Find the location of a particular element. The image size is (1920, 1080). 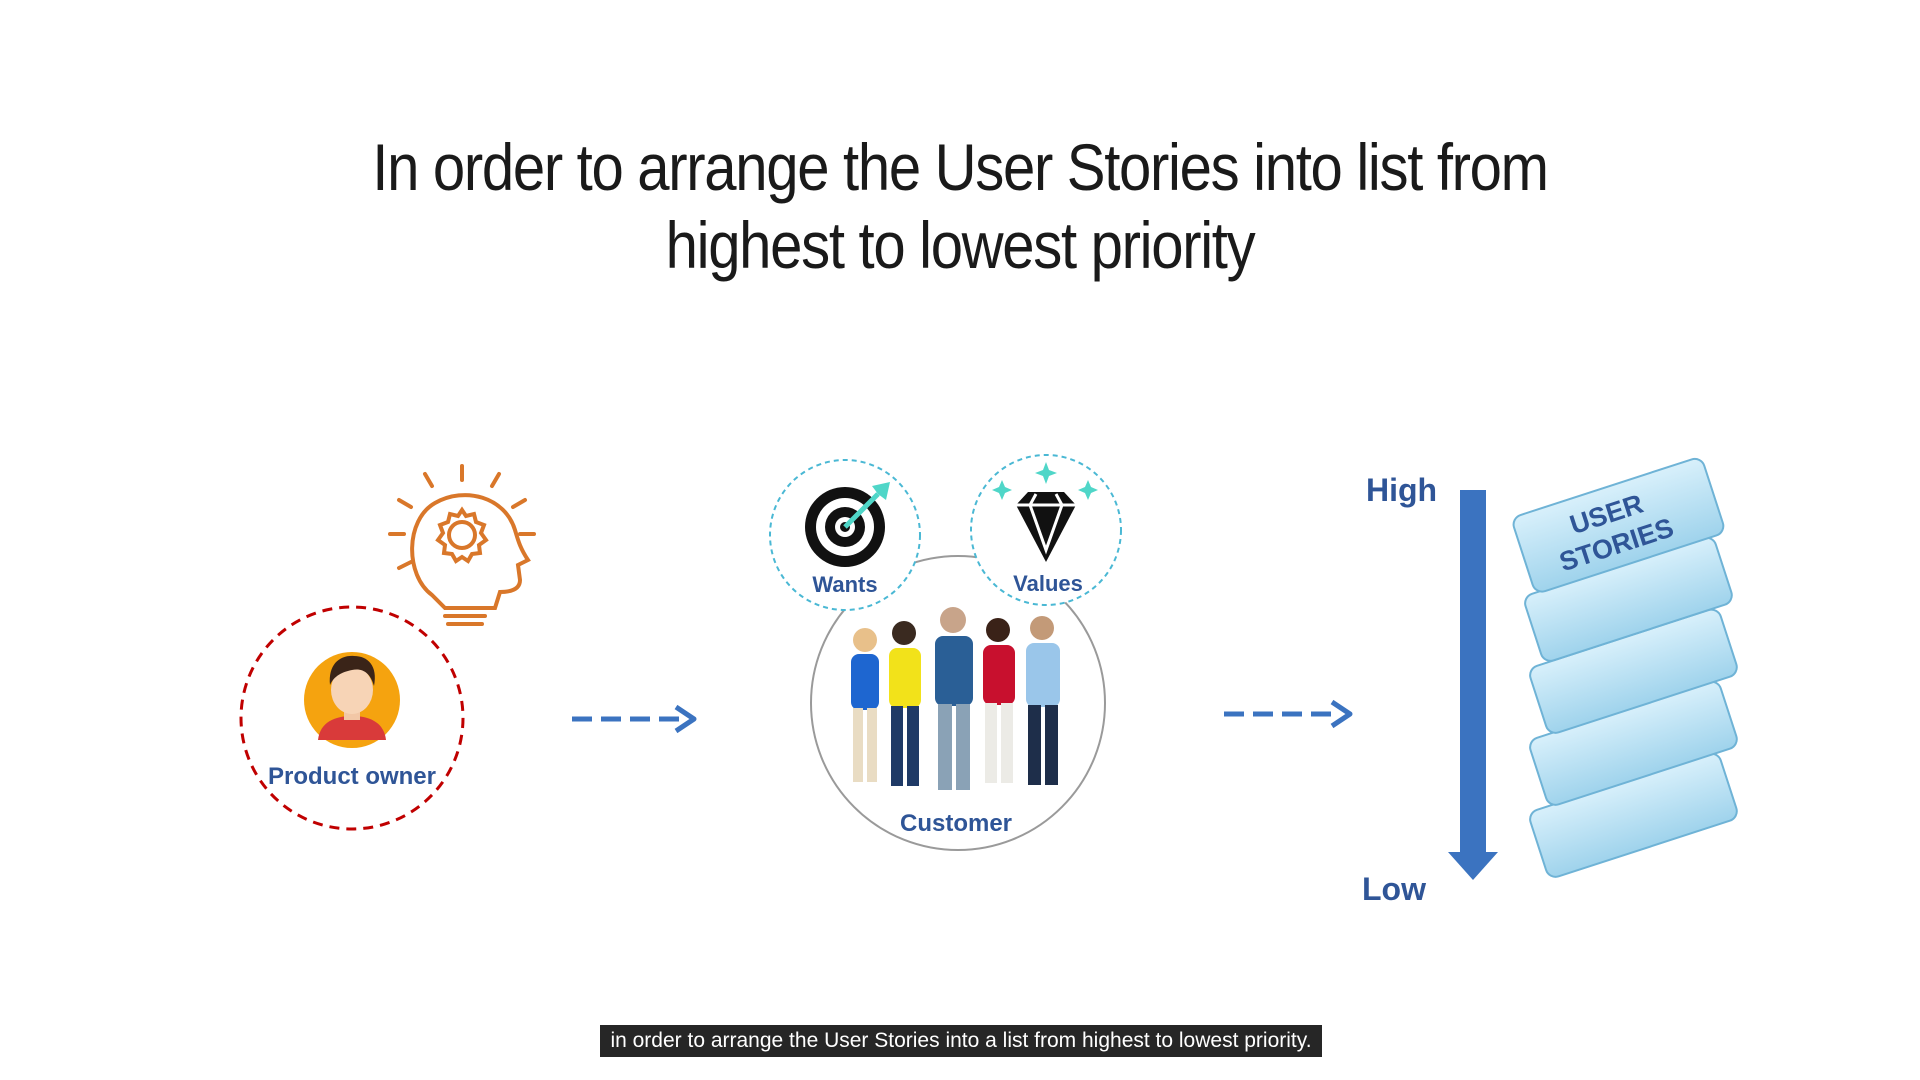

customer-label: Customer is located at coordinates (956, 823).